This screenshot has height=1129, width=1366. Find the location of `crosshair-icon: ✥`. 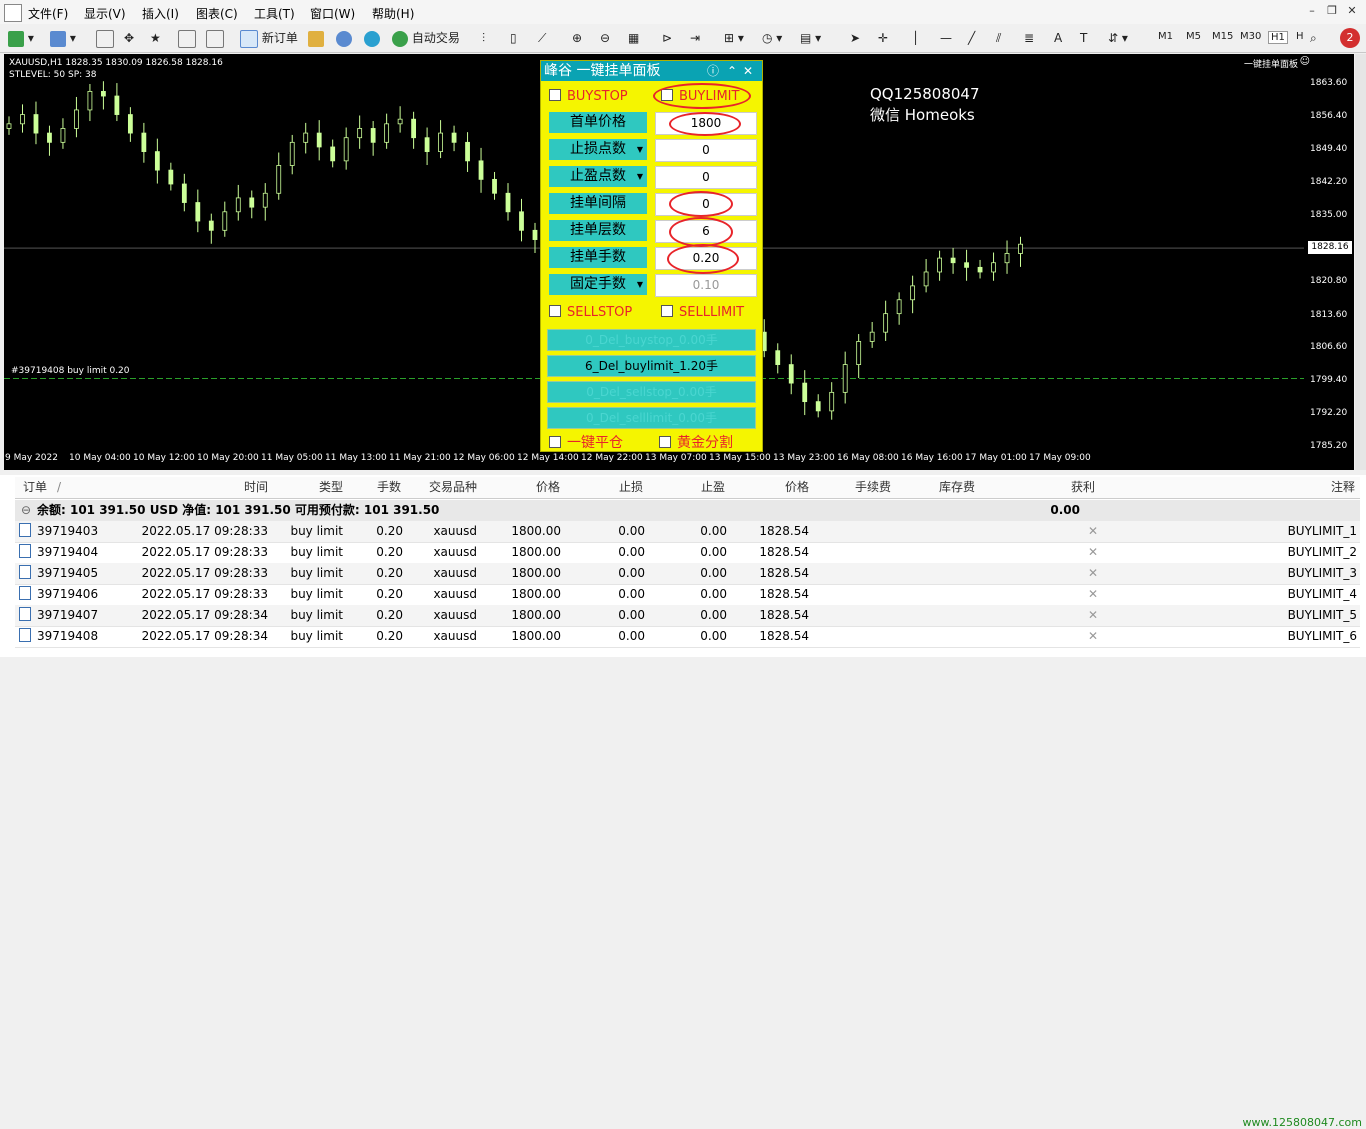

crosshair-icon: ✥ is located at coordinates (129, 38).